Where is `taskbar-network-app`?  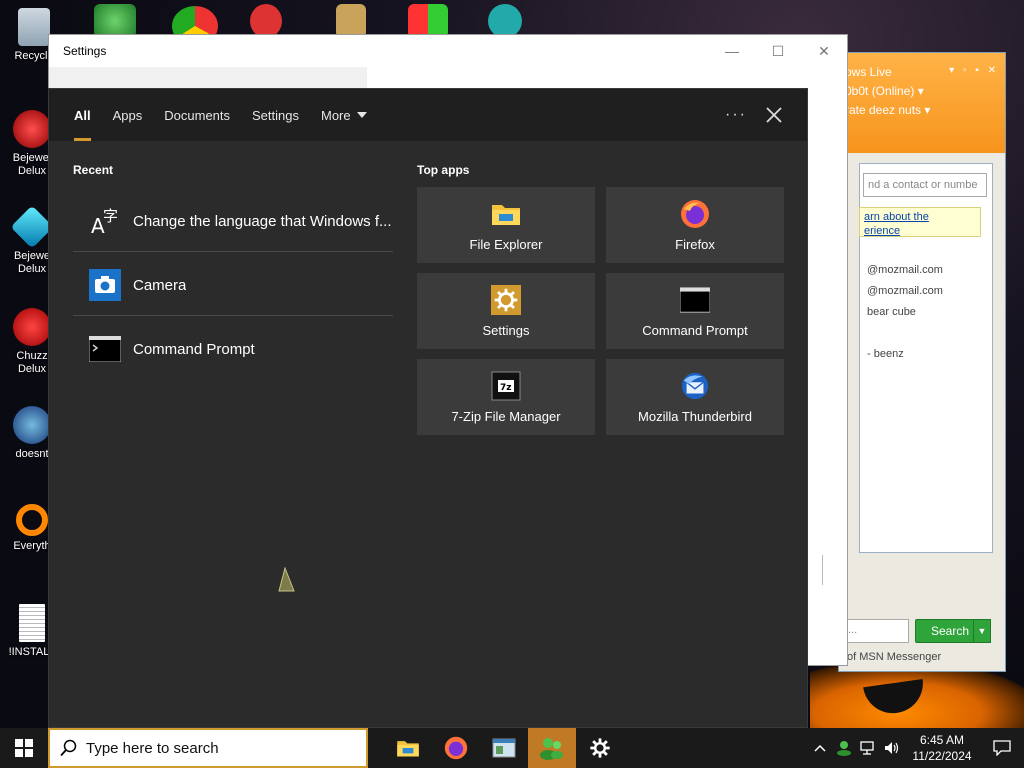
taskbar-network-app is located at coordinates (504, 748).